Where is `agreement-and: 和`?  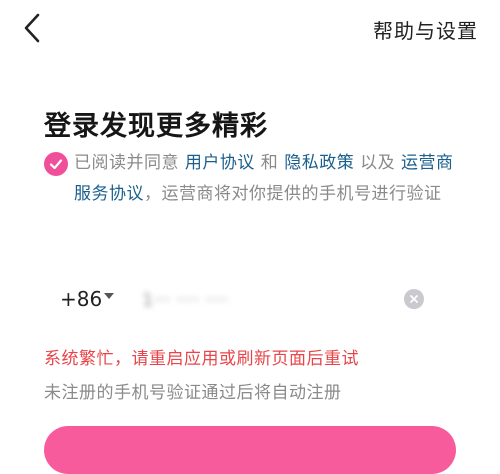 agreement-and: 和 is located at coordinates (269, 163).